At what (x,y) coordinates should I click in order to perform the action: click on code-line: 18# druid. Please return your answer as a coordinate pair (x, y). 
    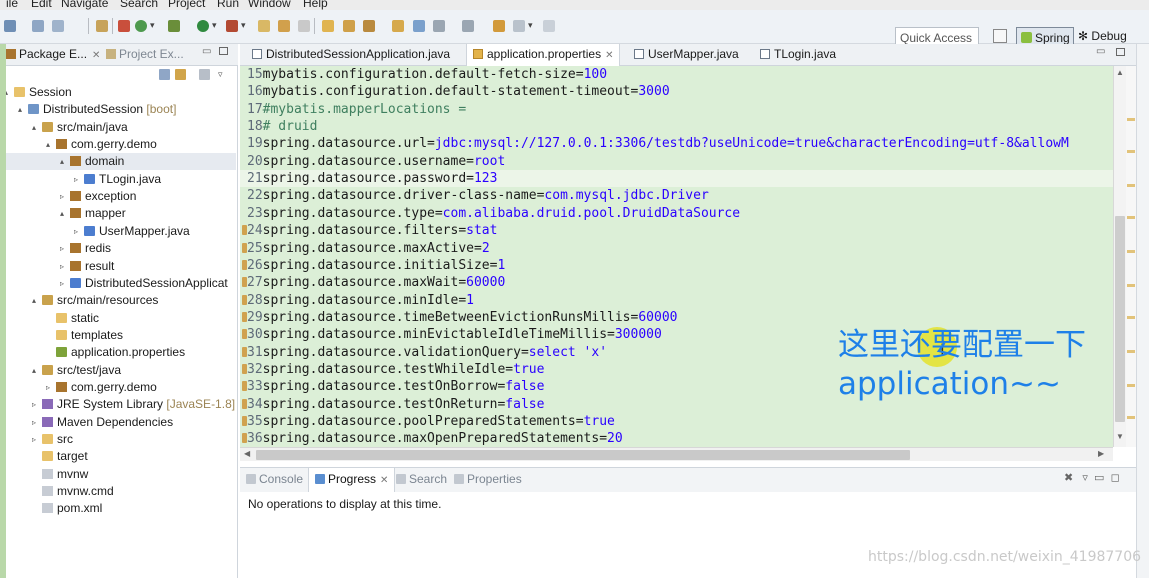
    Looking at the image, I should click on (676, 126).